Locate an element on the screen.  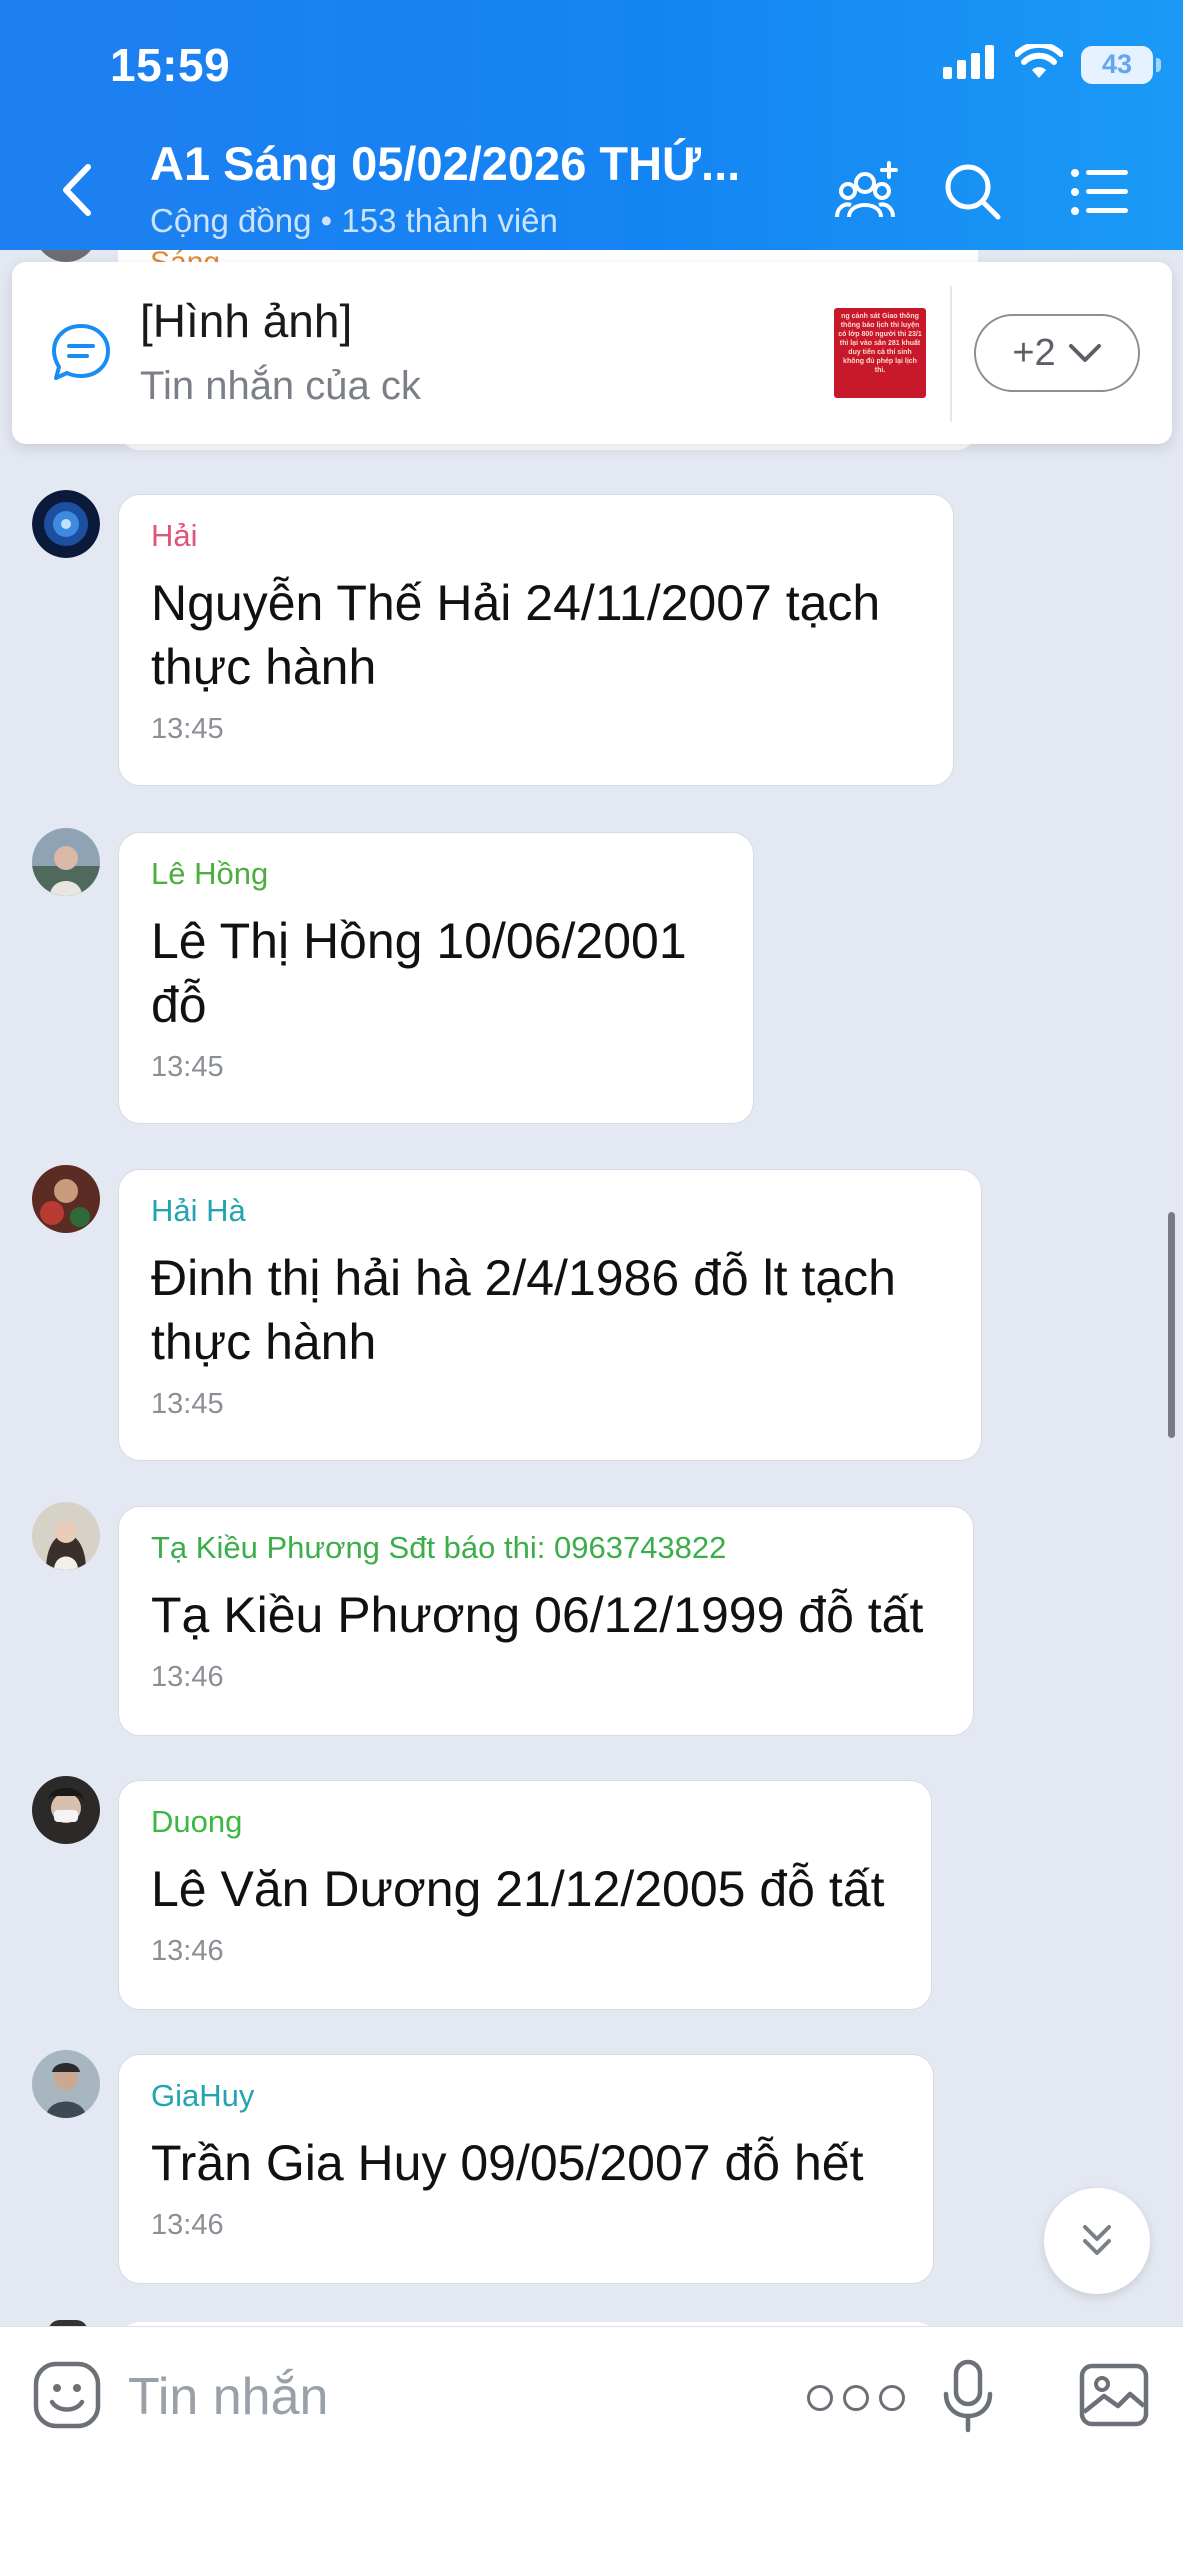
message-text: Lê Thị Hồng 10/06/2001 đỗ is located at coordinates (419, 973).